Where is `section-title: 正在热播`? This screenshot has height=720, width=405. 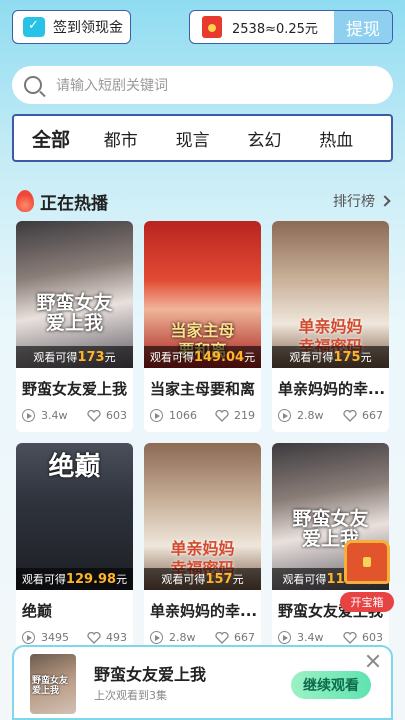 section-title: 正在热播 is located at coordinates (74, 203).